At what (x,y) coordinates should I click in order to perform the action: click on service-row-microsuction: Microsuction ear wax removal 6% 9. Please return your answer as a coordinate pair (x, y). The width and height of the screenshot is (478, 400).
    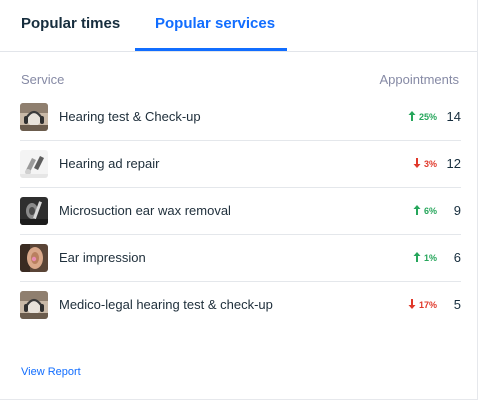
    Looking at the image, I should click on (240, 211).